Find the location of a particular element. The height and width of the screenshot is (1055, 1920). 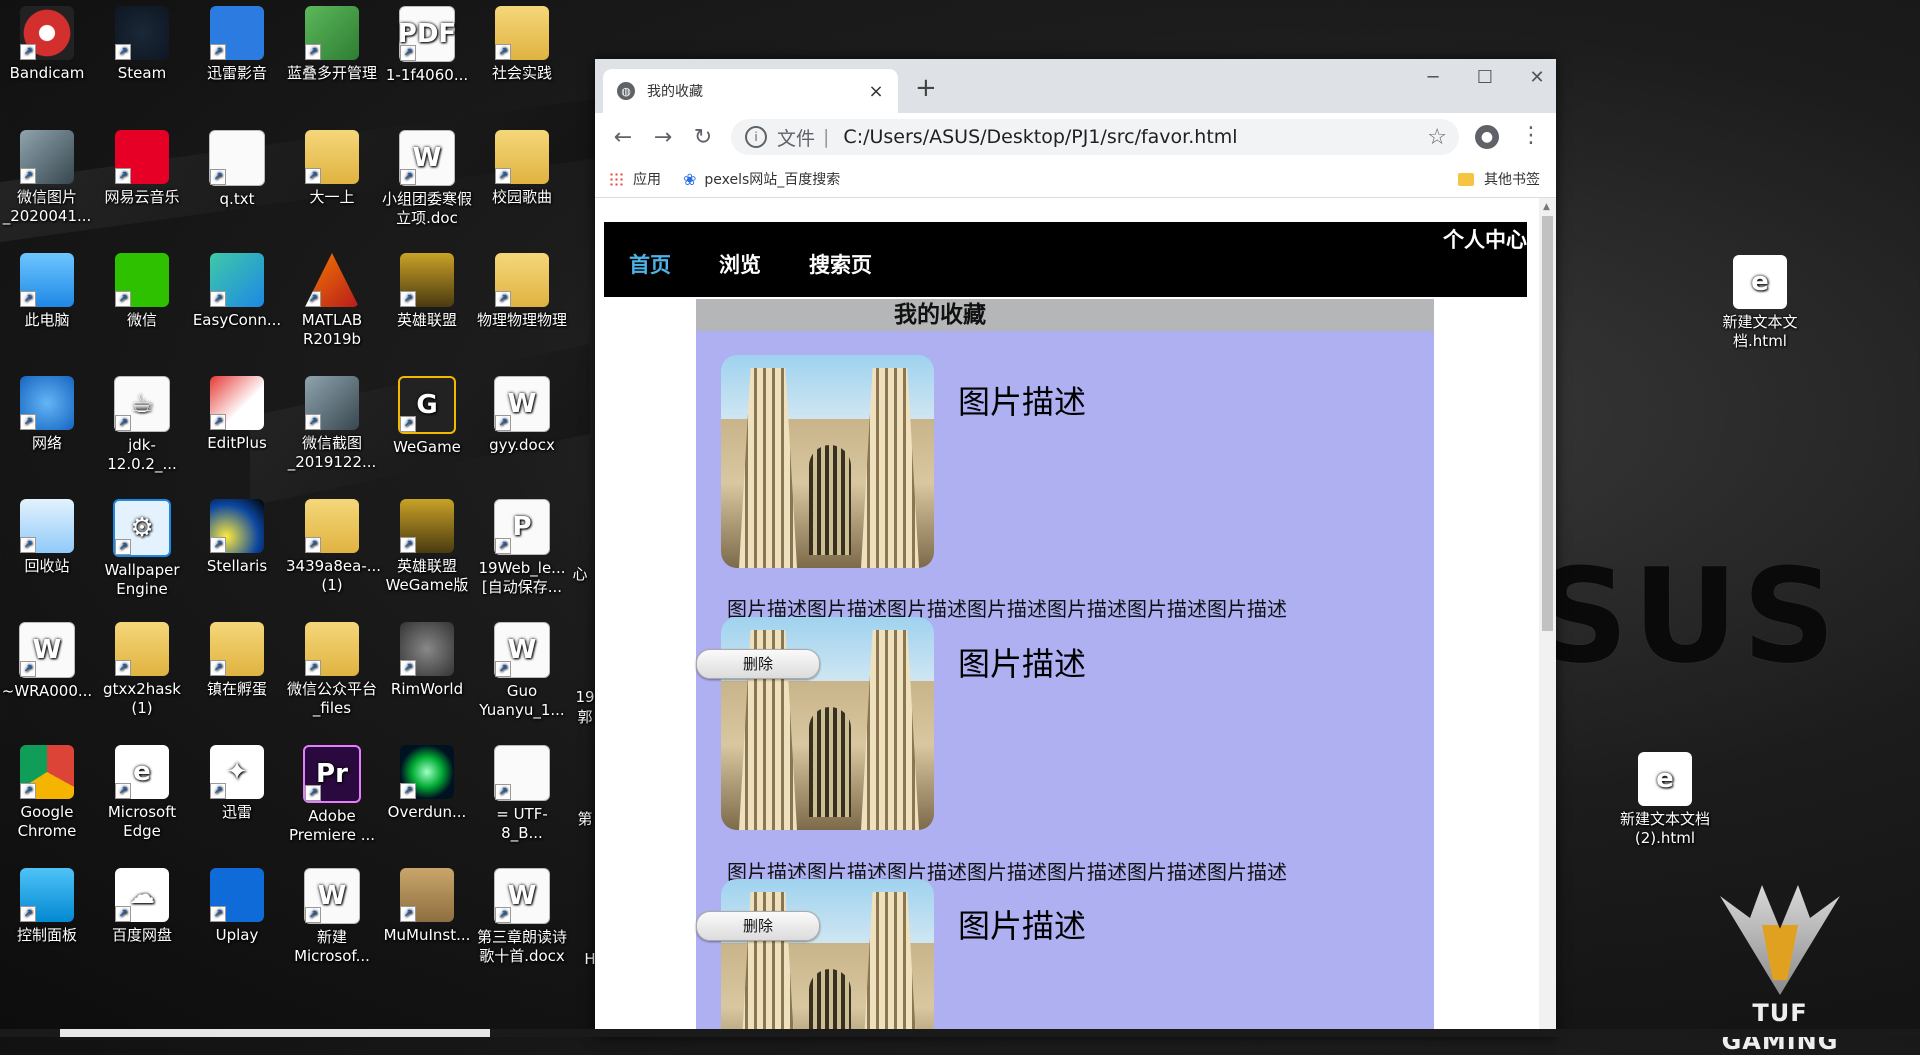

desktop-icon: ⚙ ↗ Wallpaper Engine is located at coordinates (142, 549).